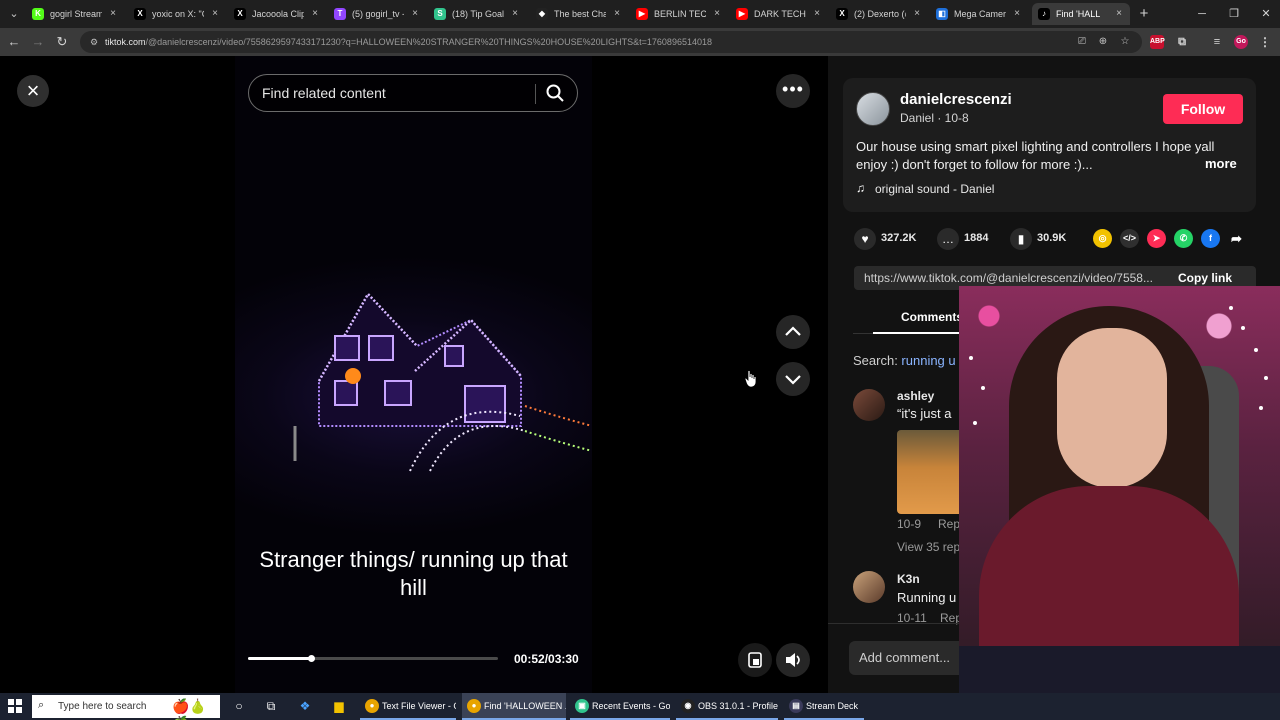 This screenshot has width=1280, height=720. I want to click on media-controls-icon: ≡, so click(1217, 42).